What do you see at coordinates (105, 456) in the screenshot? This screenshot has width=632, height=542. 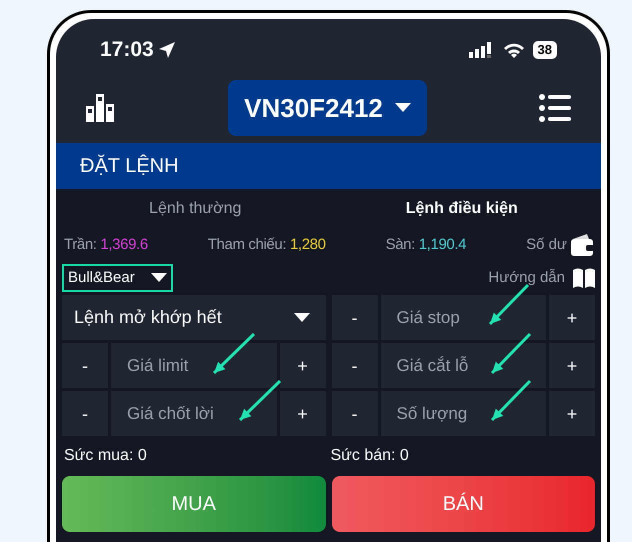 I see `power-text: Sức mua: 0` at bounding box center [105, 456].